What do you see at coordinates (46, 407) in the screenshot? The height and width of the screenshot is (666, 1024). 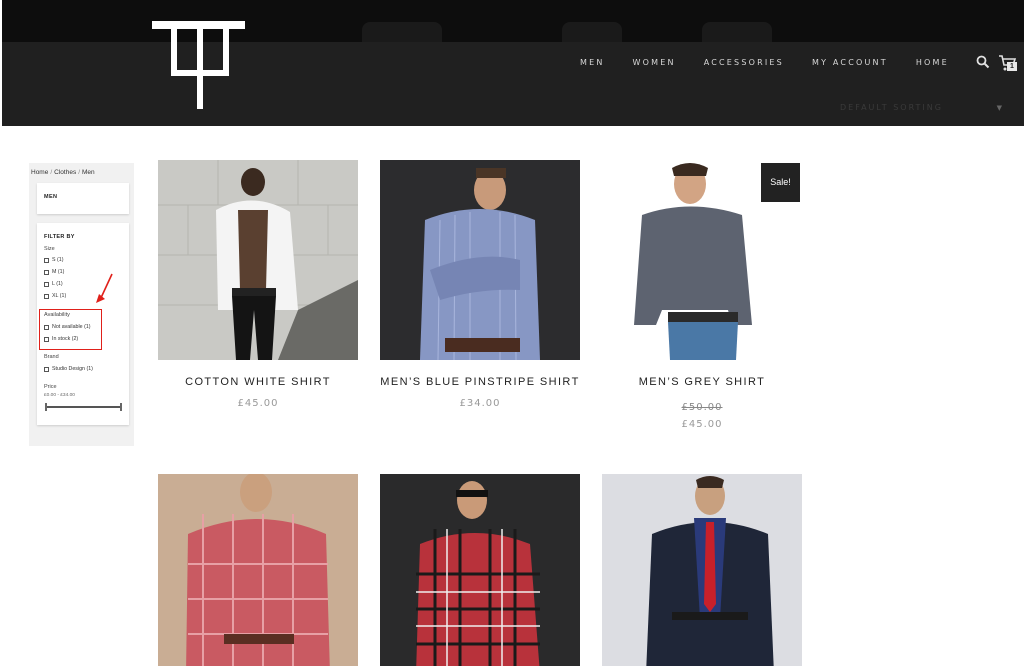 I see `price-slider-min-handle` at bounding box center [46, 407].